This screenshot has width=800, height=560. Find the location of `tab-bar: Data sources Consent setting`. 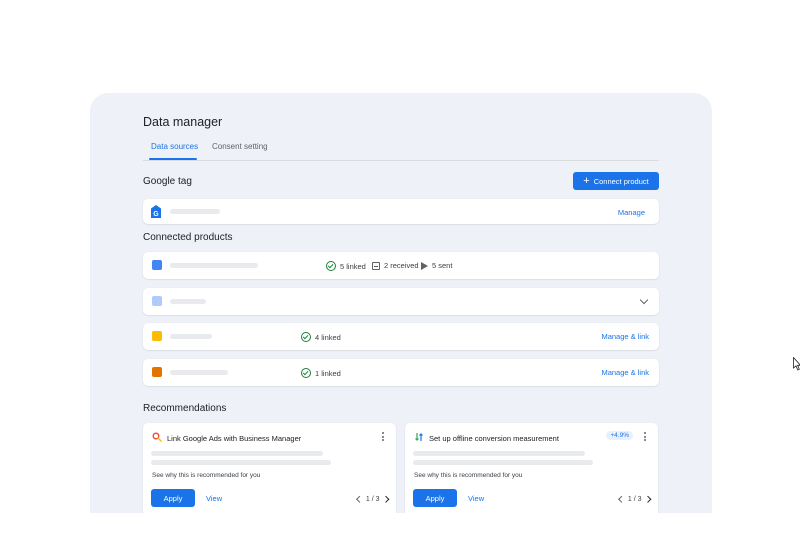

tab-bar: Data sources Consent setting is located at coordinates (401, 150).